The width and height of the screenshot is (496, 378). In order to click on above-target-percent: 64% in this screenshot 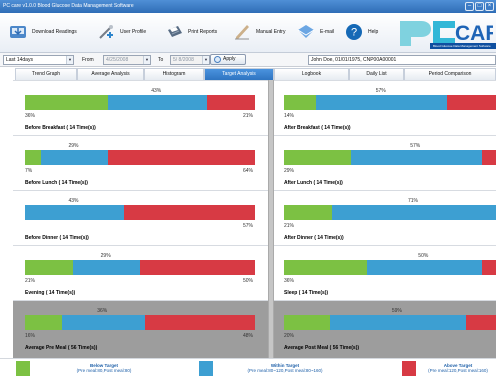, I will do `click(248, 171)`.